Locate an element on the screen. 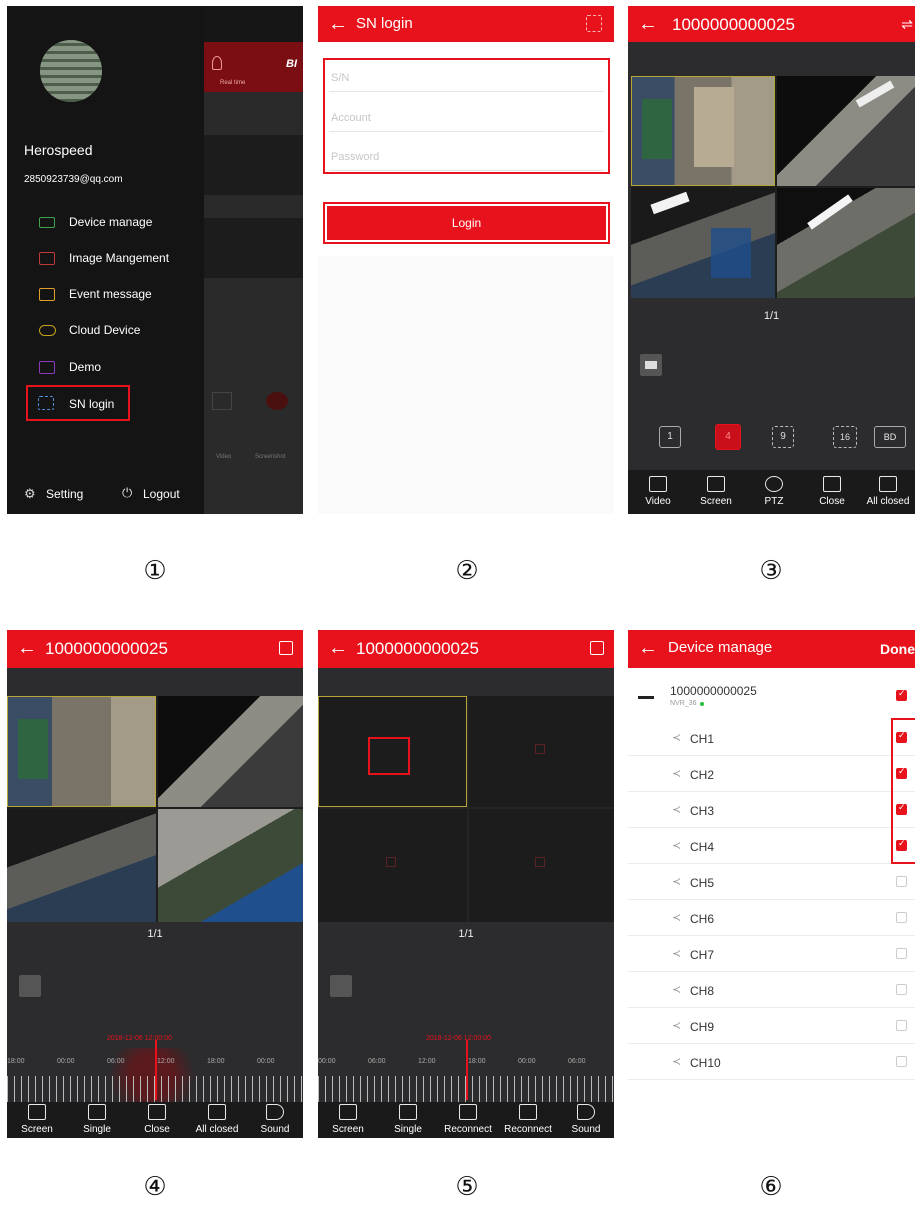  ptz-button: PTZ is located at coordinates (774, 488).